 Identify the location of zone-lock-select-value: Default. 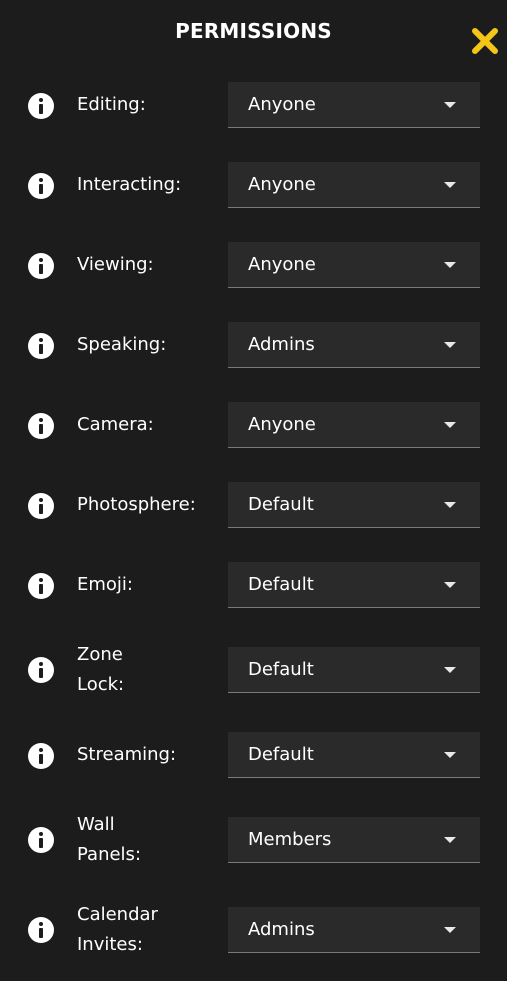
(281, 669).